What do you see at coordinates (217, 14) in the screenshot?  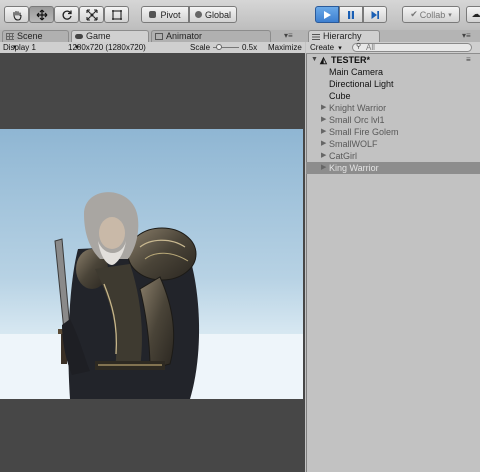 I see `global-label: Global` at bounding box center [217, 14].